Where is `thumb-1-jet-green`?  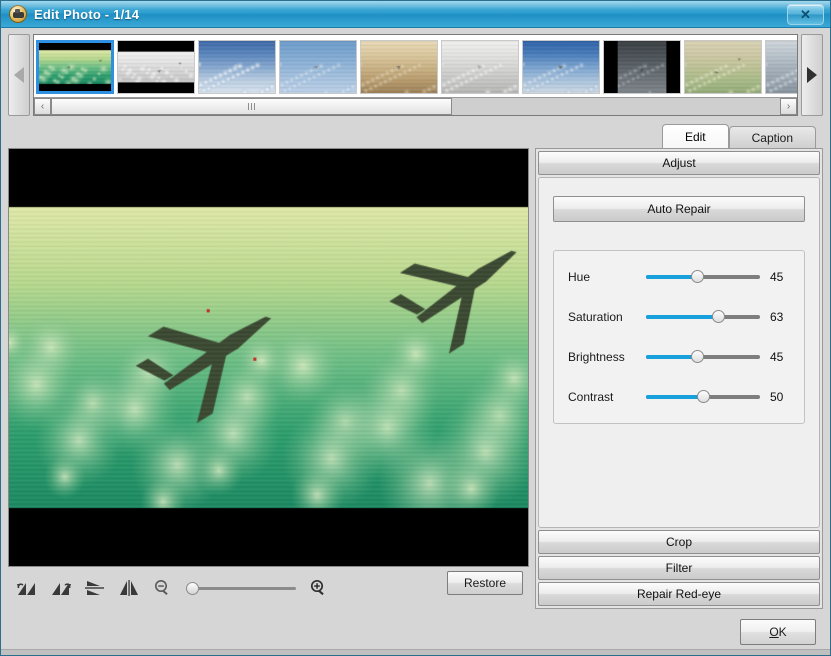 thumb-1-jet-green is located at coordinates (75, 67).